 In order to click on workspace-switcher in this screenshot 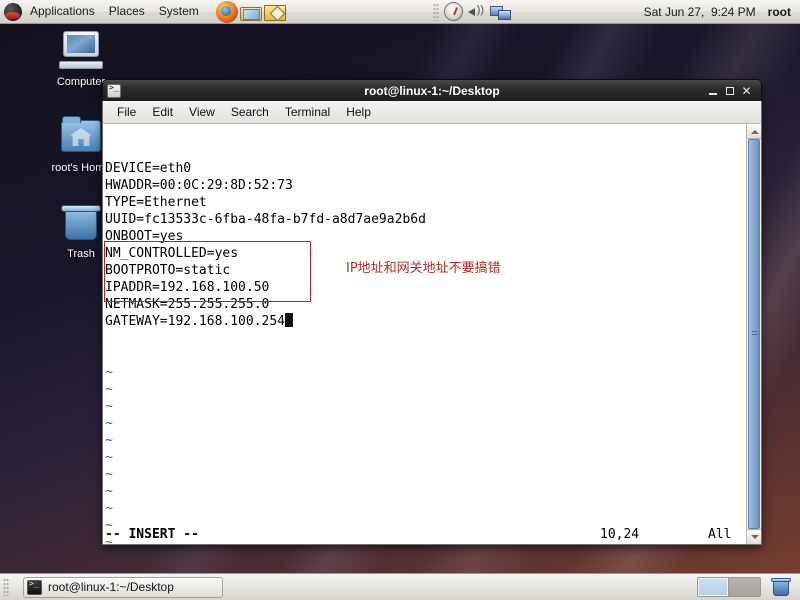, I will do `click(729, 587)`.